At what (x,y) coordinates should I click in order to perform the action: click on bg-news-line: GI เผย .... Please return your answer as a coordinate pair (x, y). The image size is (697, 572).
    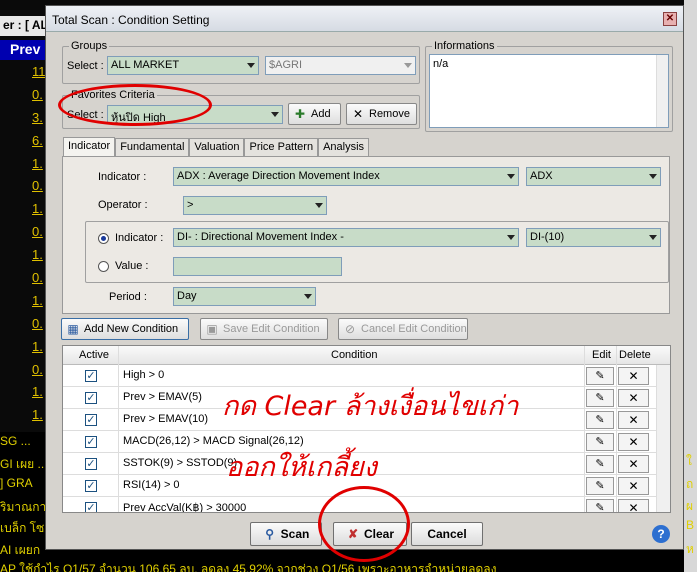
    Looking at the image, I should click on (24, 464).